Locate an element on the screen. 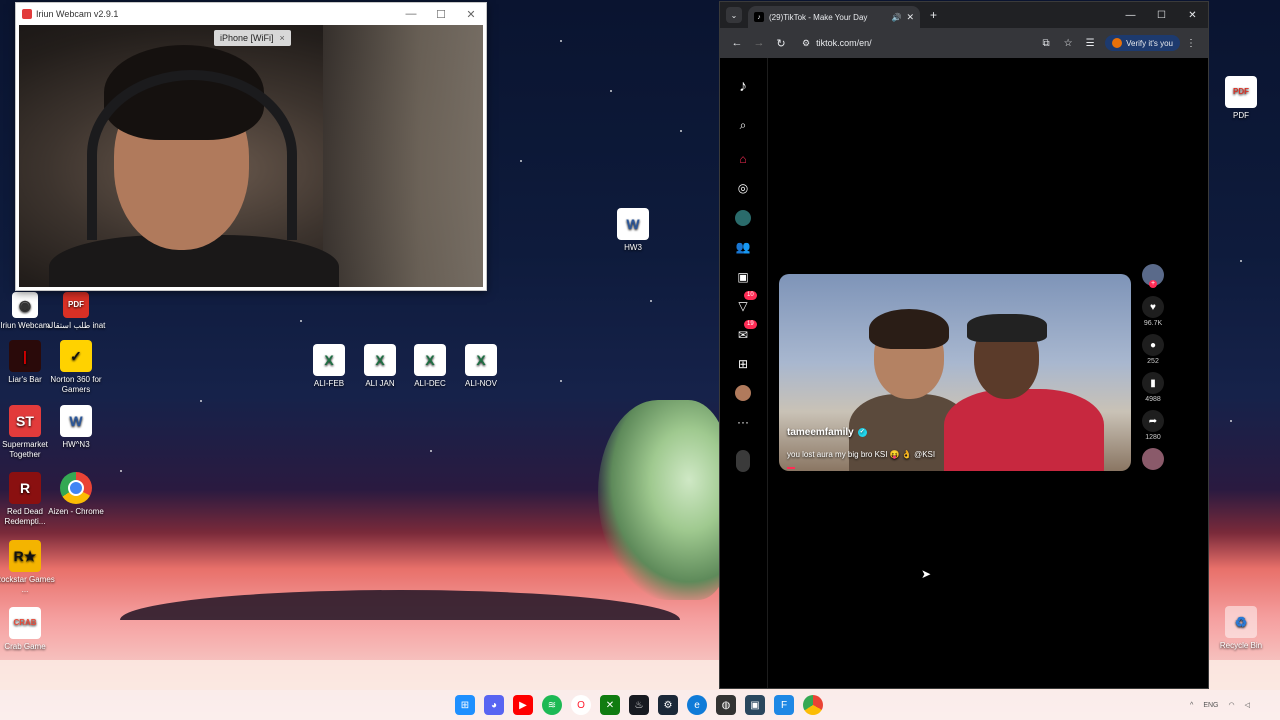 Image resolution: width=1280 pixels, height=720 pixels. address-bar: ⚙ tiktok.com/en/ is located at coordinates (915, 43).